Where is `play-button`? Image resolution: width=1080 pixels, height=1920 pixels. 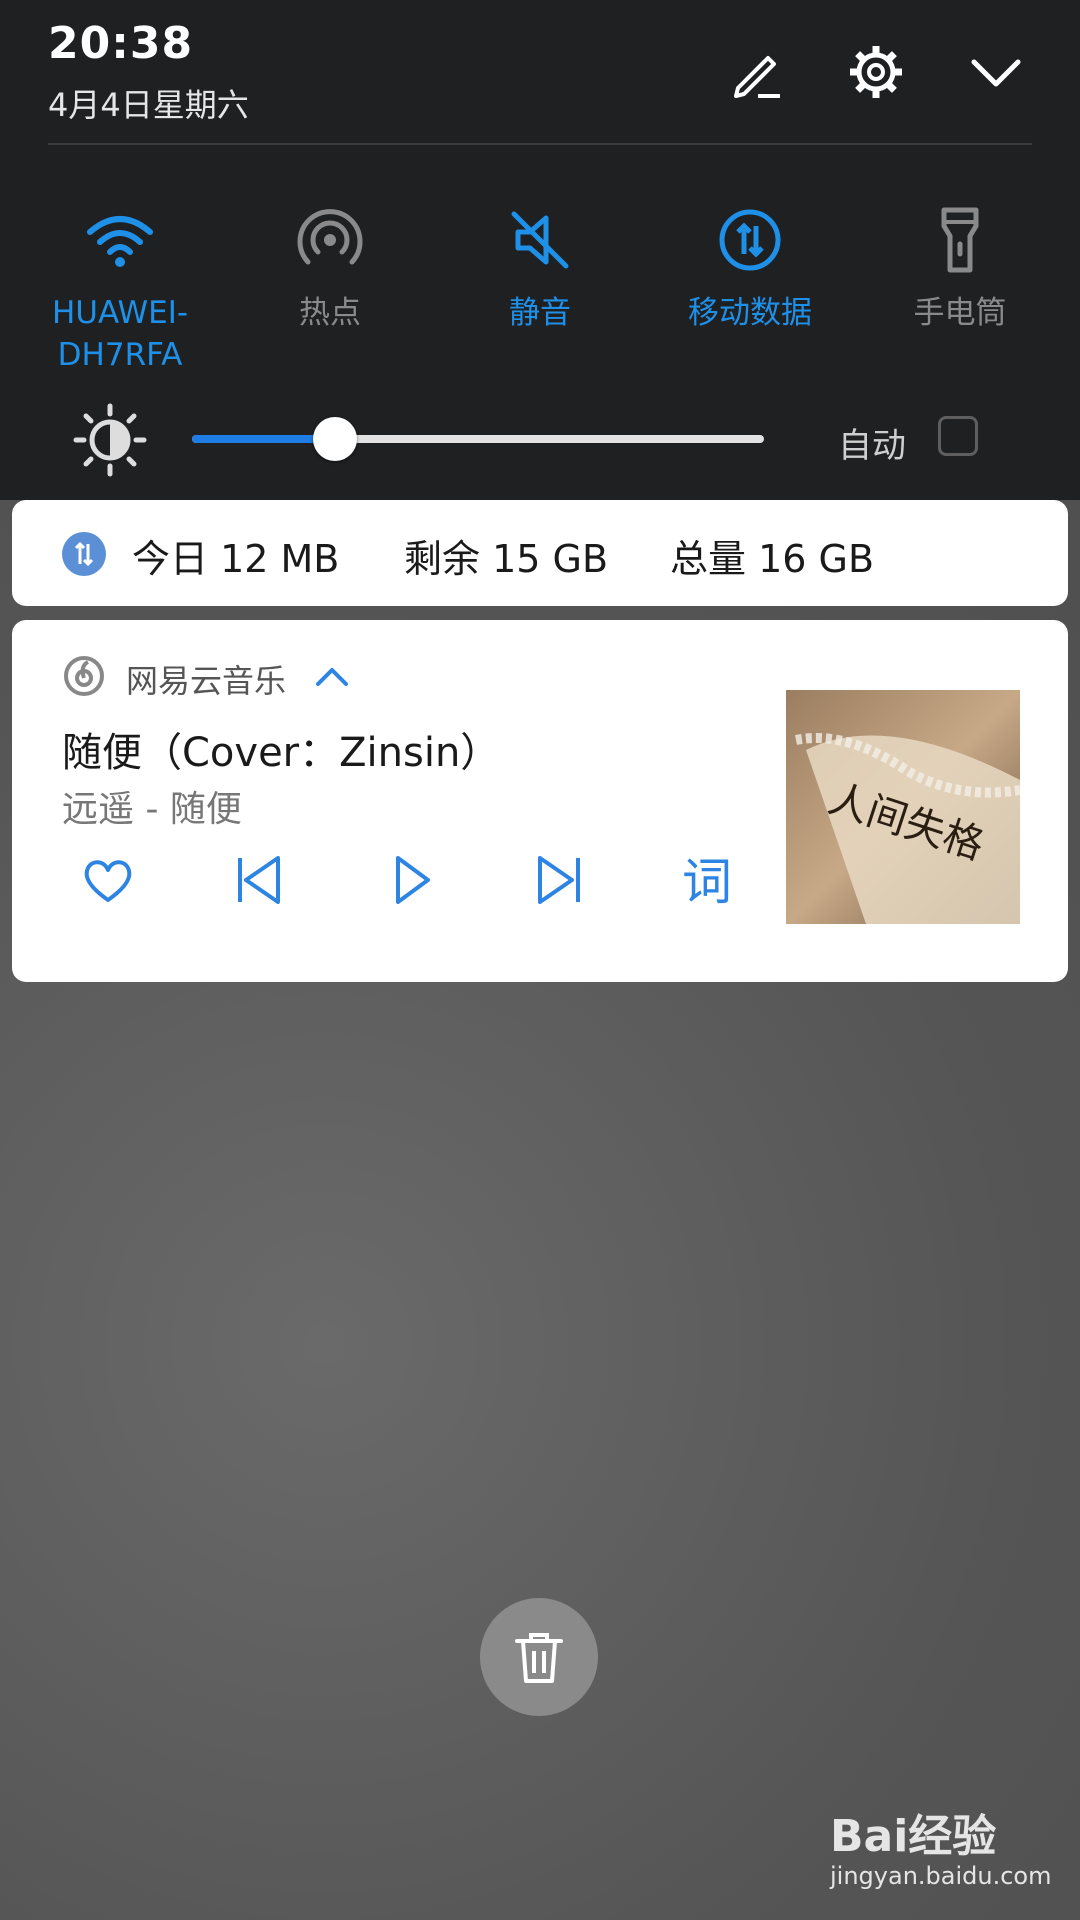 play-button is located at coordinates (410, 880).